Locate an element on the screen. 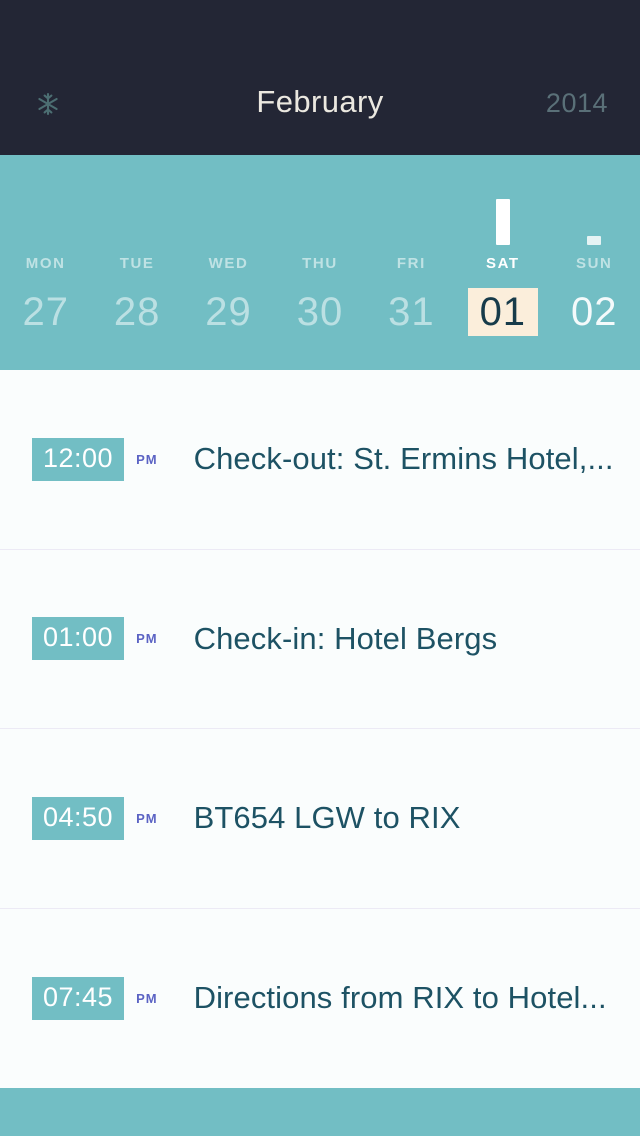  day-number-chip: 31 is located at coordinates (411, 312).